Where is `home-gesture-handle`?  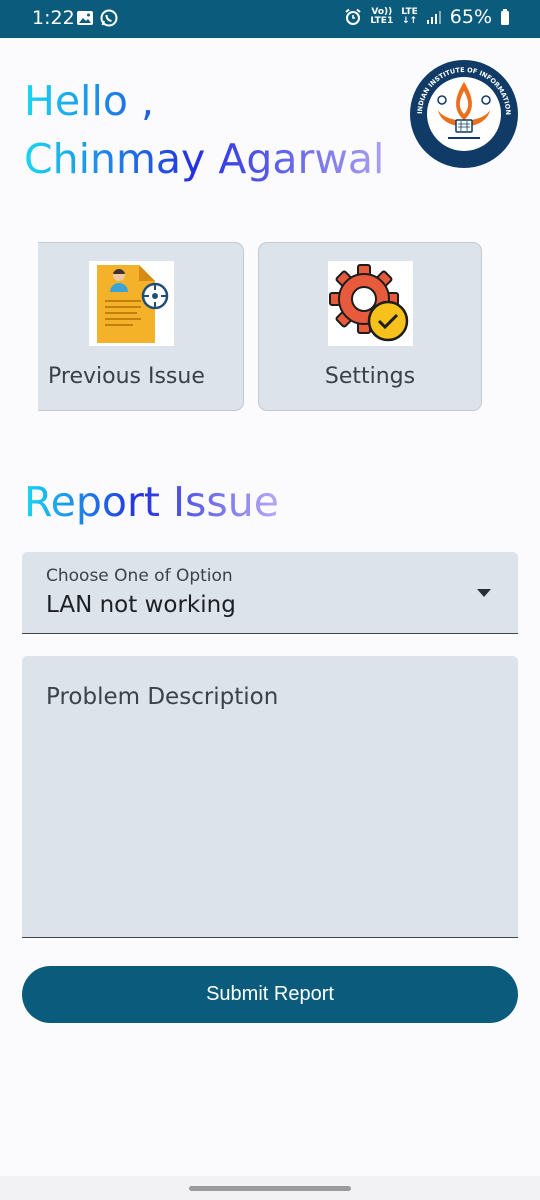
home-gesture-handle is located at coordinates (270, 1188).